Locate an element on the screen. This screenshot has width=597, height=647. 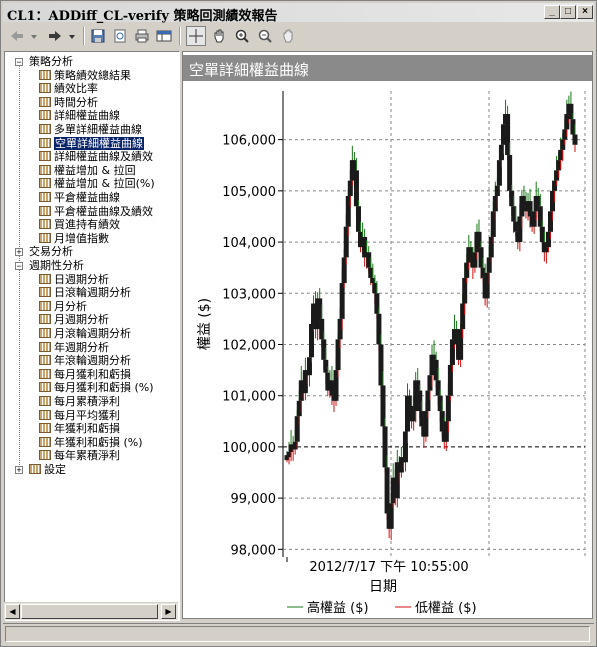
tree-item: 每月累積淨利 is located at coordinates (79, 401).